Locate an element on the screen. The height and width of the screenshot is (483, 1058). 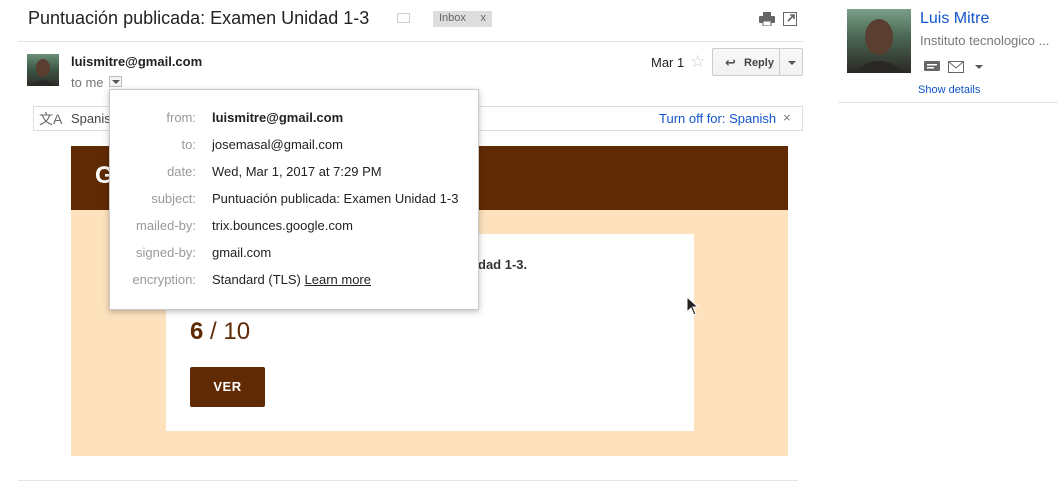
score-display: 6 / 10 is located at coordinates (220, 332).